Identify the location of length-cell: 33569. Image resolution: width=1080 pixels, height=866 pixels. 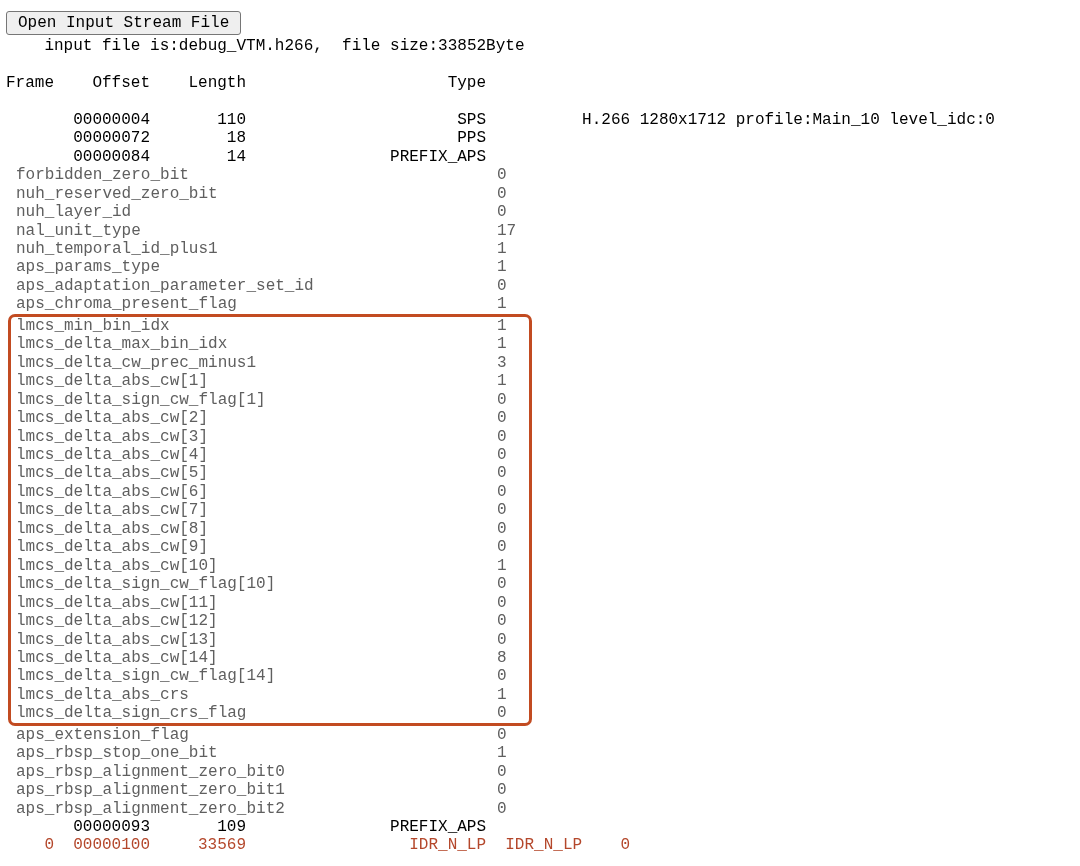
(222, 845).